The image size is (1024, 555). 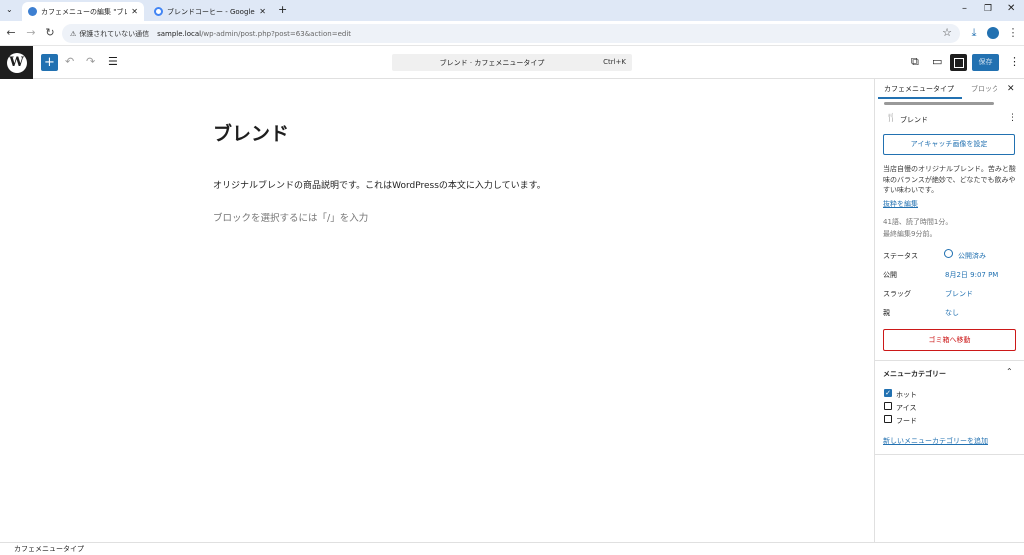 I want to click on checkbox-food, so click(x=888, y=419).